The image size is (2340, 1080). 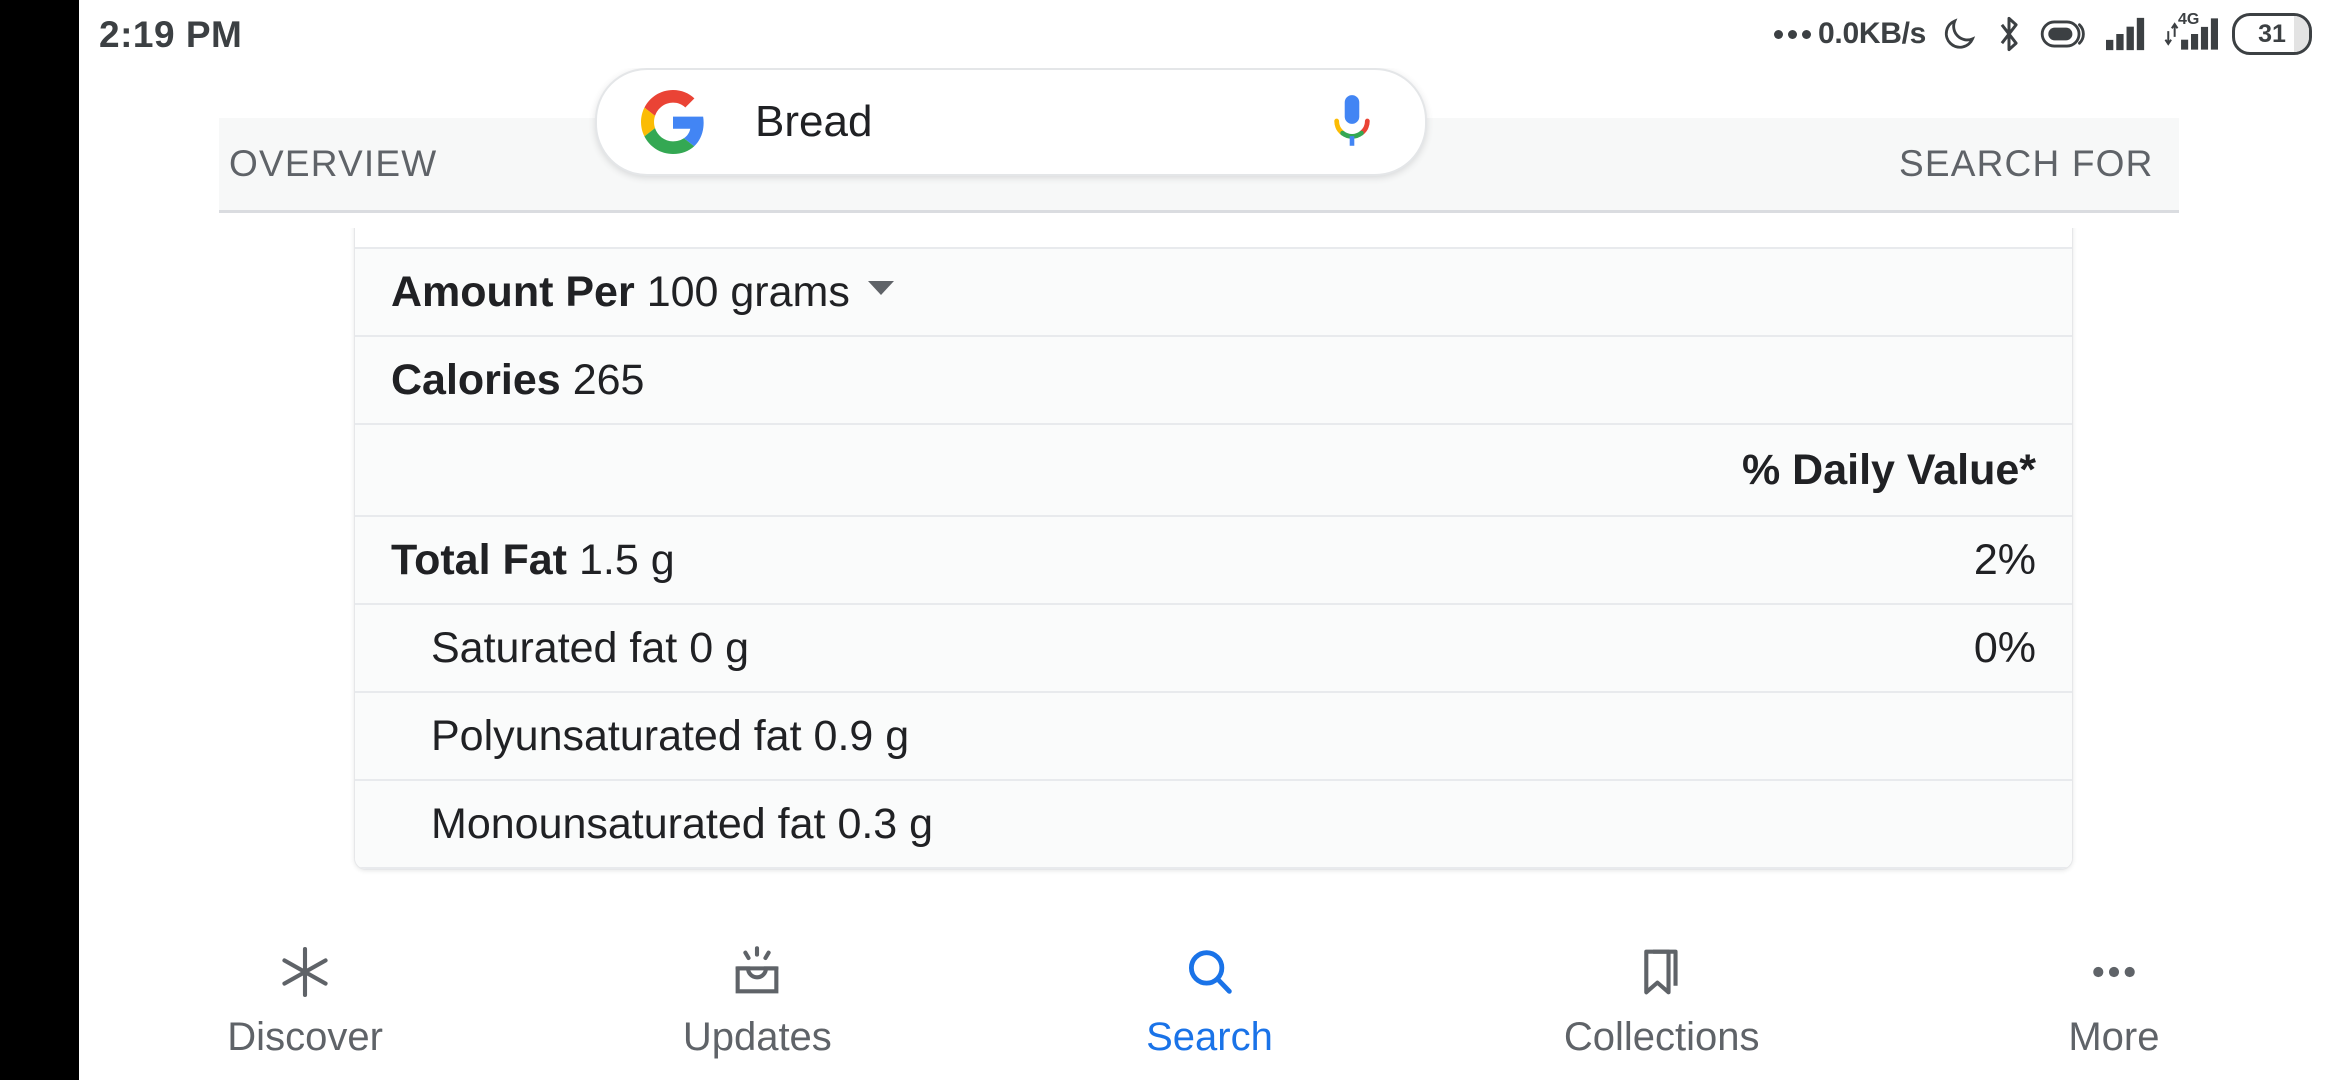 What do you see at coordinates (1209, 34) in the screenshot?
I see `status-bar: 2:19 PM 0.0KB/s 4G 31` at bounding box center [1209, 34].